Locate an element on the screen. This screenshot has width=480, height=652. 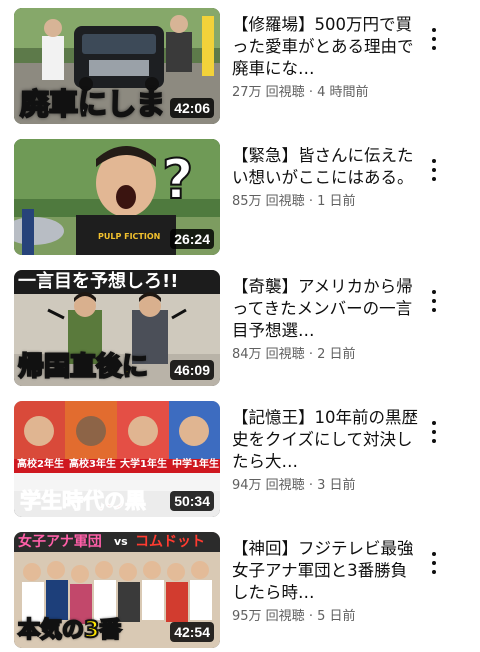
video-thumbnail: 高校2年生 高校3年生 大学1年生 中学1年生 学生時代の黒 50:34 is located at coordinates (117, 459).